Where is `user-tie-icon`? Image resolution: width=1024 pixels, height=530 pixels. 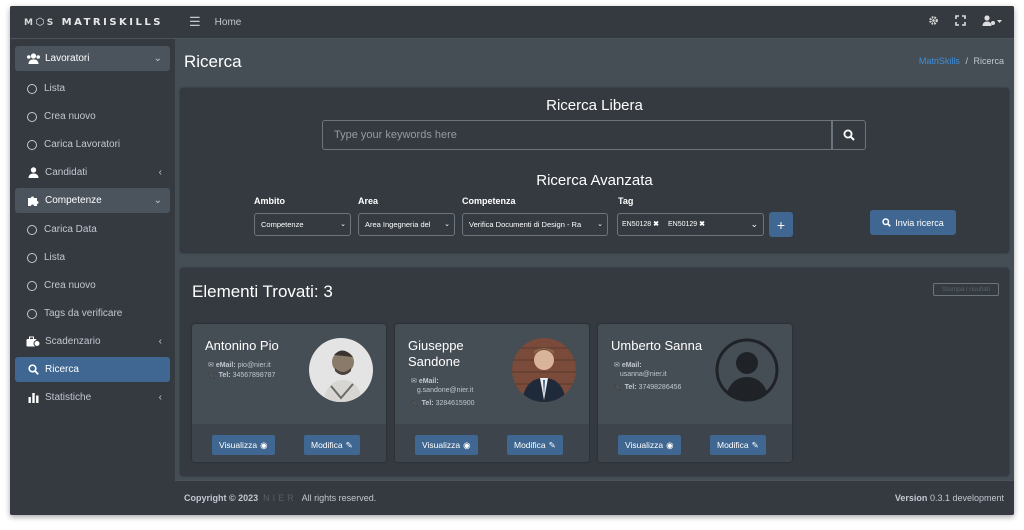
user-tie-icon is located at coordinates (33, 172).